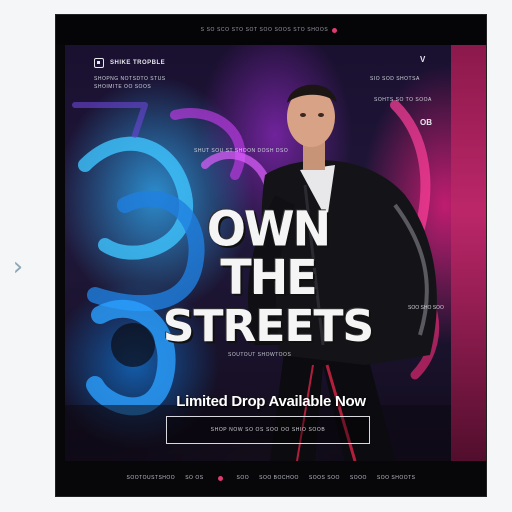 The image size is (512, 512). Describe the element at coordinates (243, 478) in the screenshot. I see `footer-item: SOO` at that location.